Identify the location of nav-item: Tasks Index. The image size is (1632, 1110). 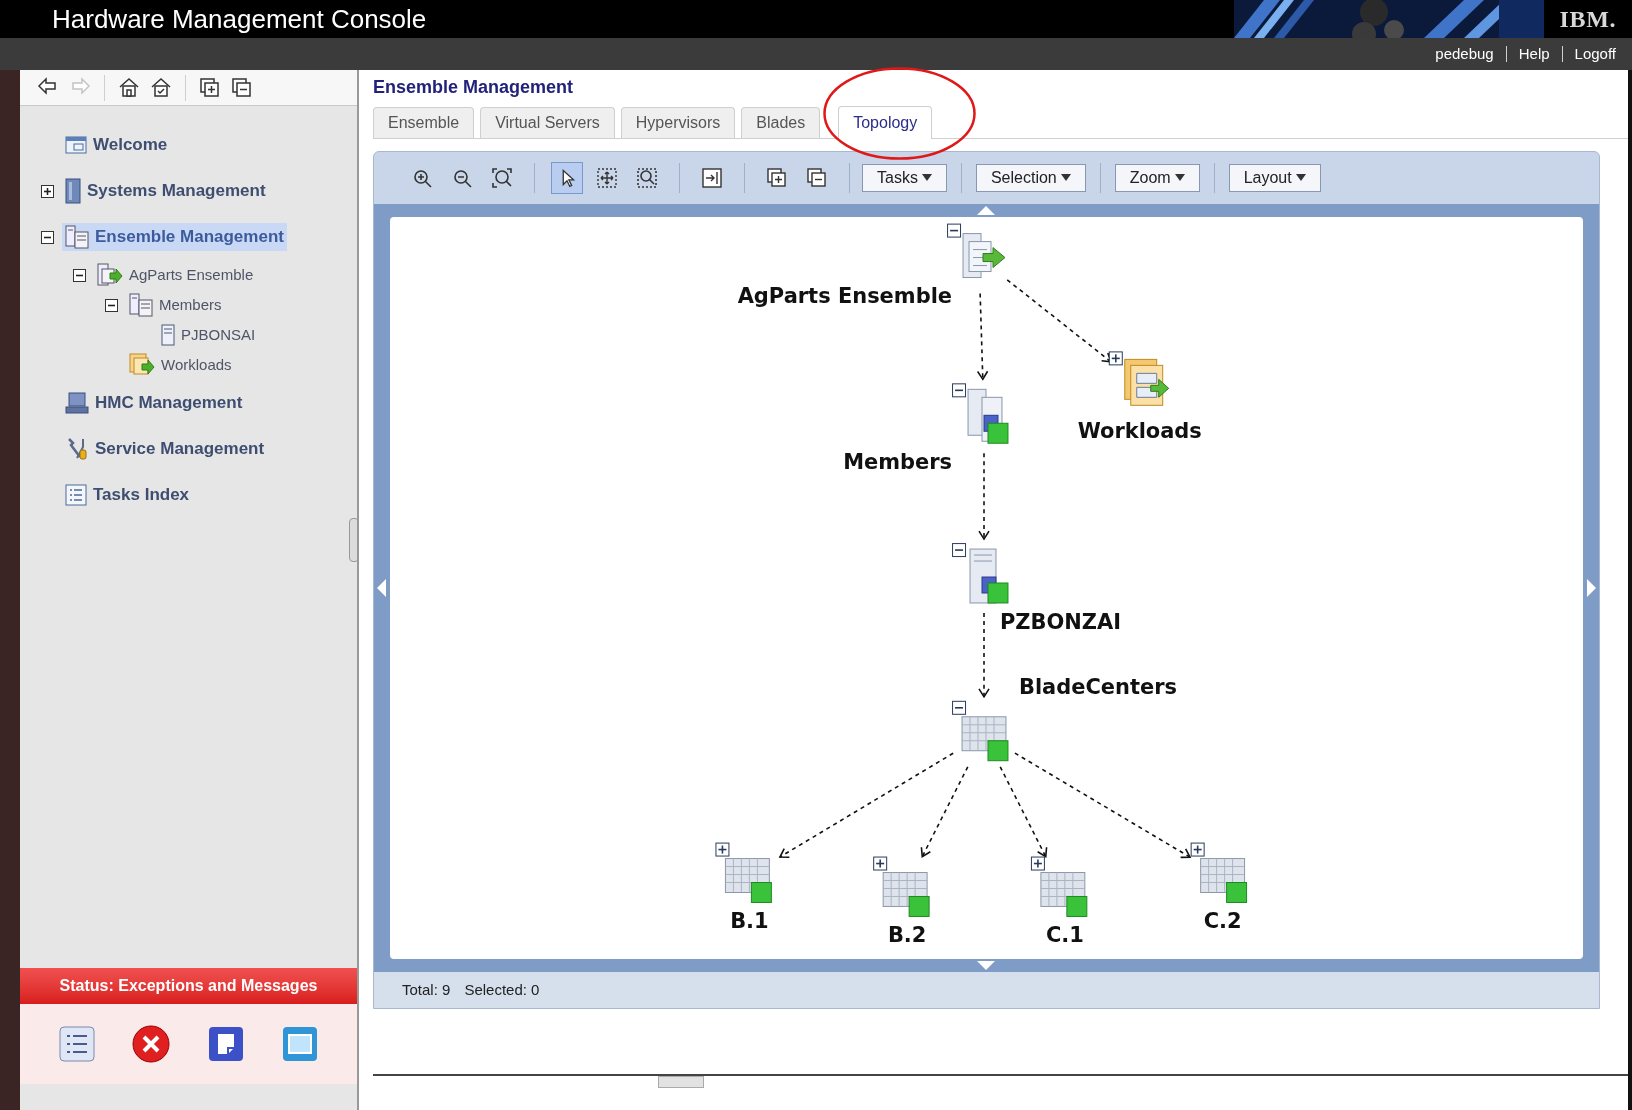
(127, 495).